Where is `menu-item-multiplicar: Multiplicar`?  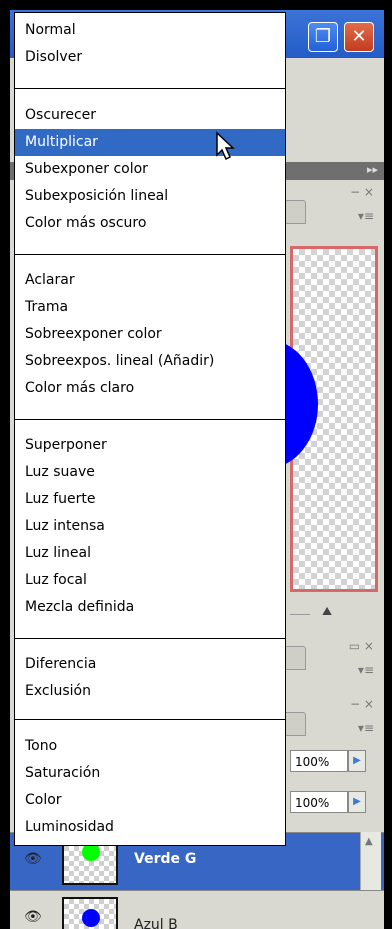 menu-item-multiplicar: Multiplicar is located at coordinates (150, 142).